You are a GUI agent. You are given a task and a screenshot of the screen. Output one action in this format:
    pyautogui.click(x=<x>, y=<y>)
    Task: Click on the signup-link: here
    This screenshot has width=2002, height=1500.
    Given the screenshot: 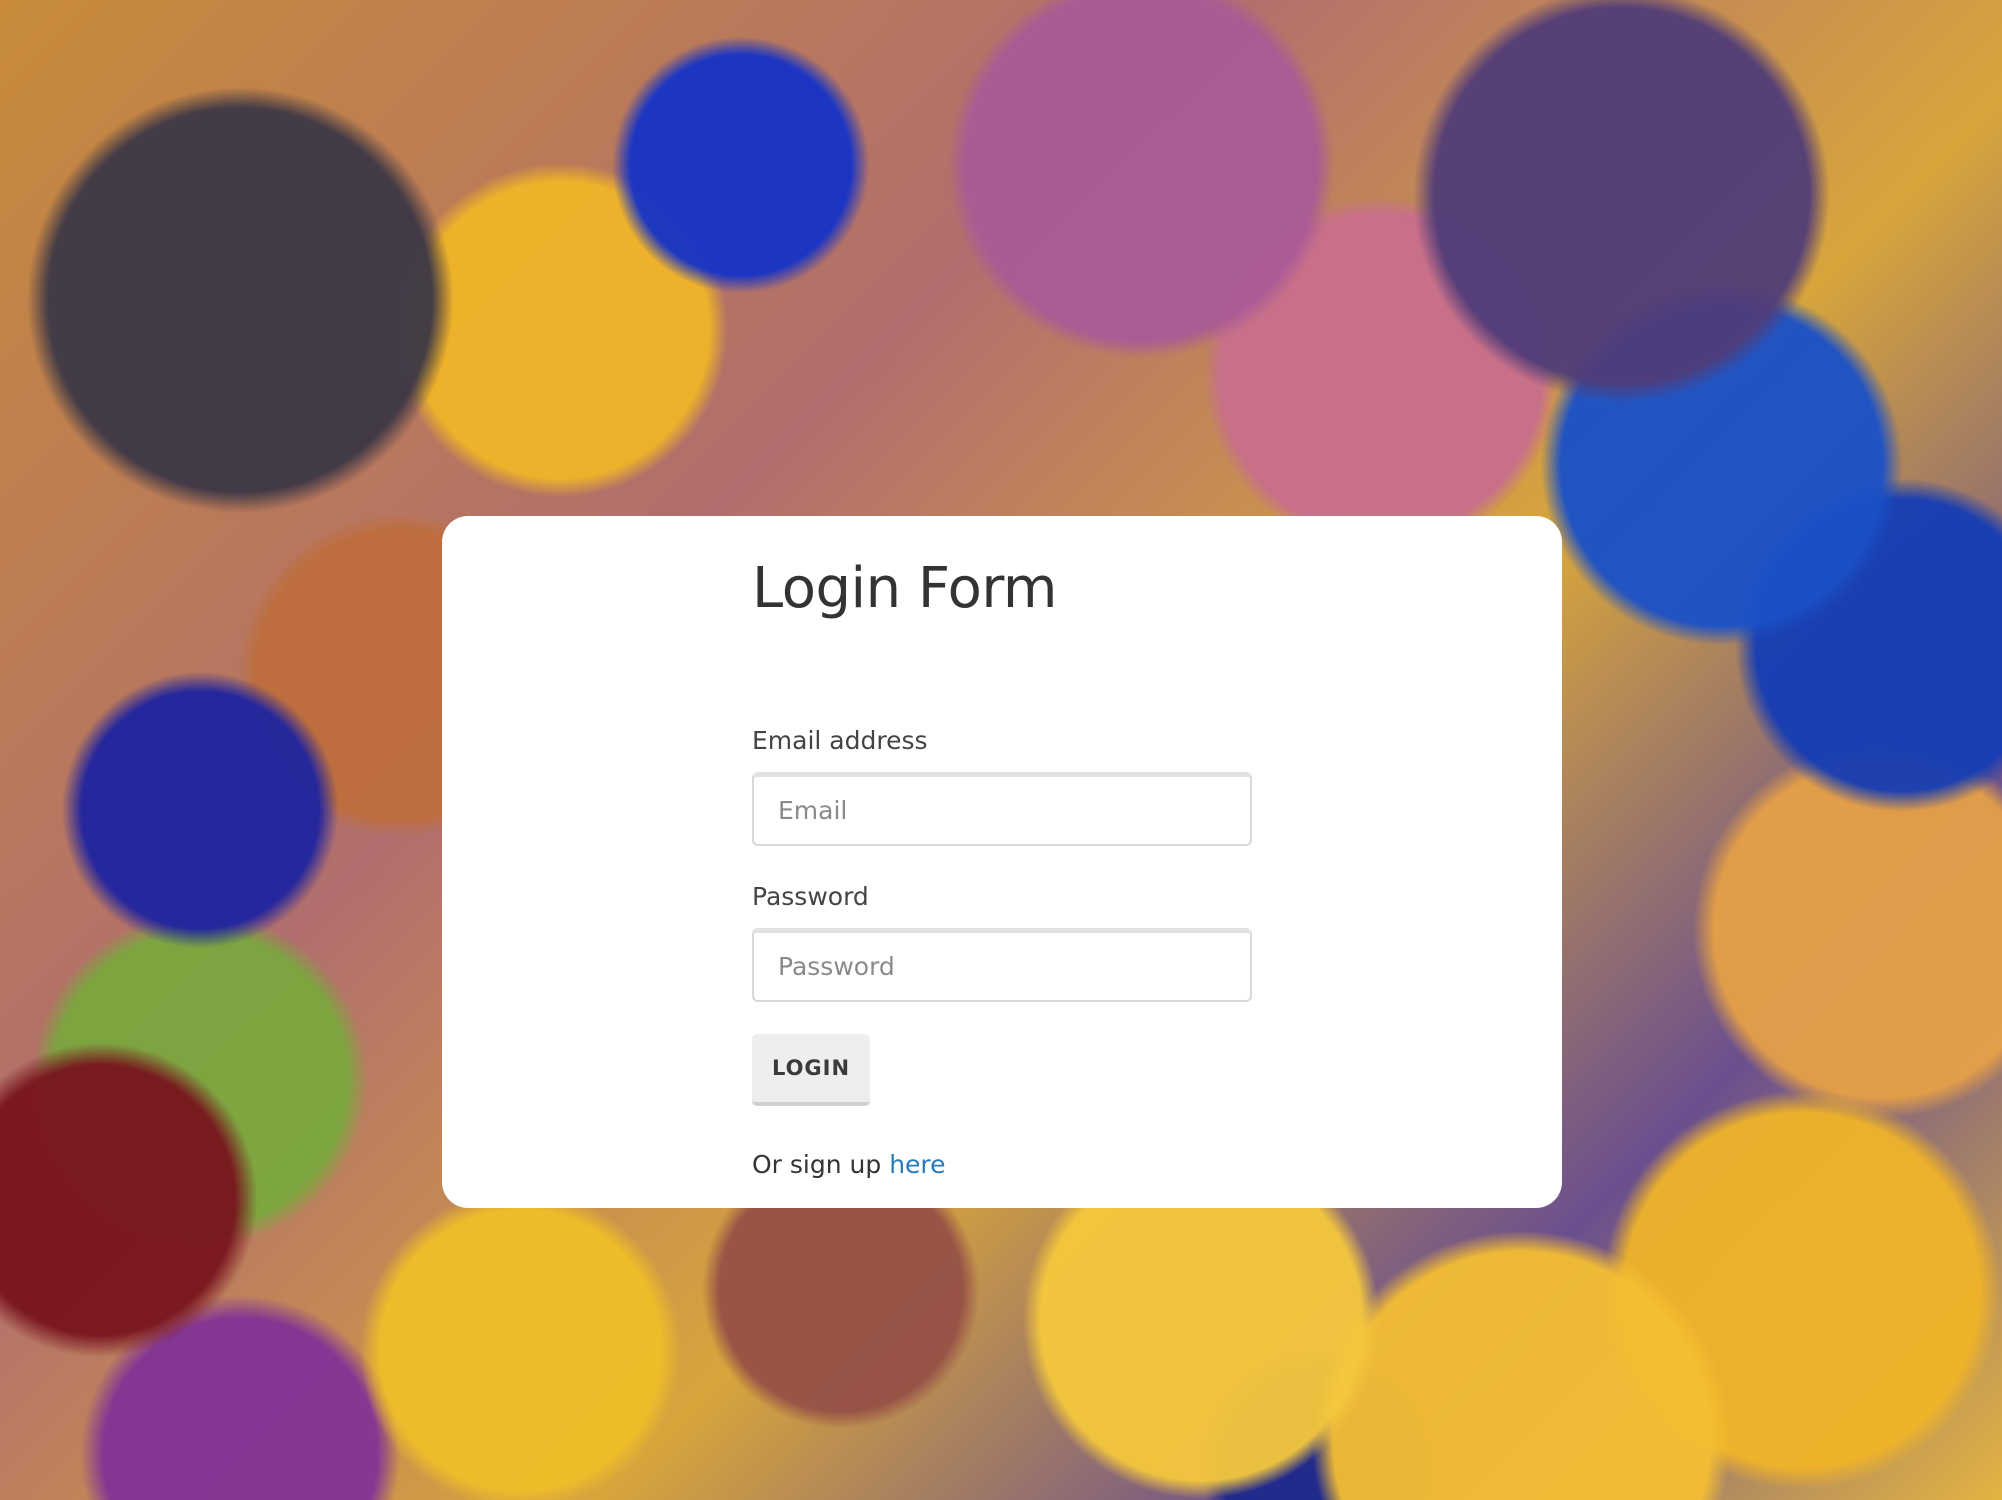 What is the action you would take?
    pyautogui.click(x=917, y=1164)
    